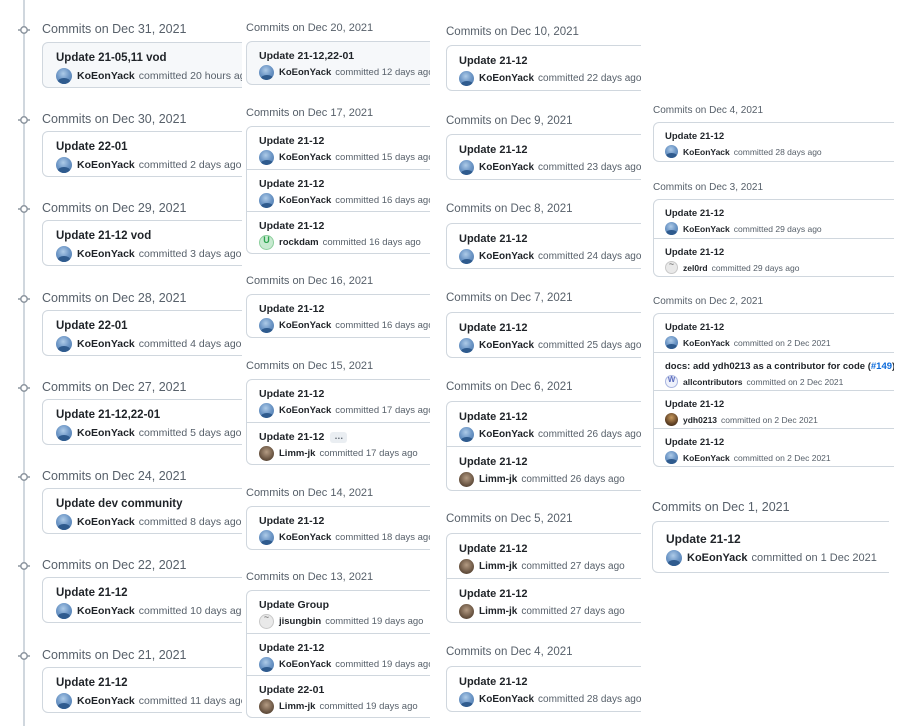 This screenshot has height=726, width=900. What do you see at coordinates (310, 113) in the screenshot?
I see `commit-group-title: Commits on Dec 17, 2021` at bounding box center [310, 113].